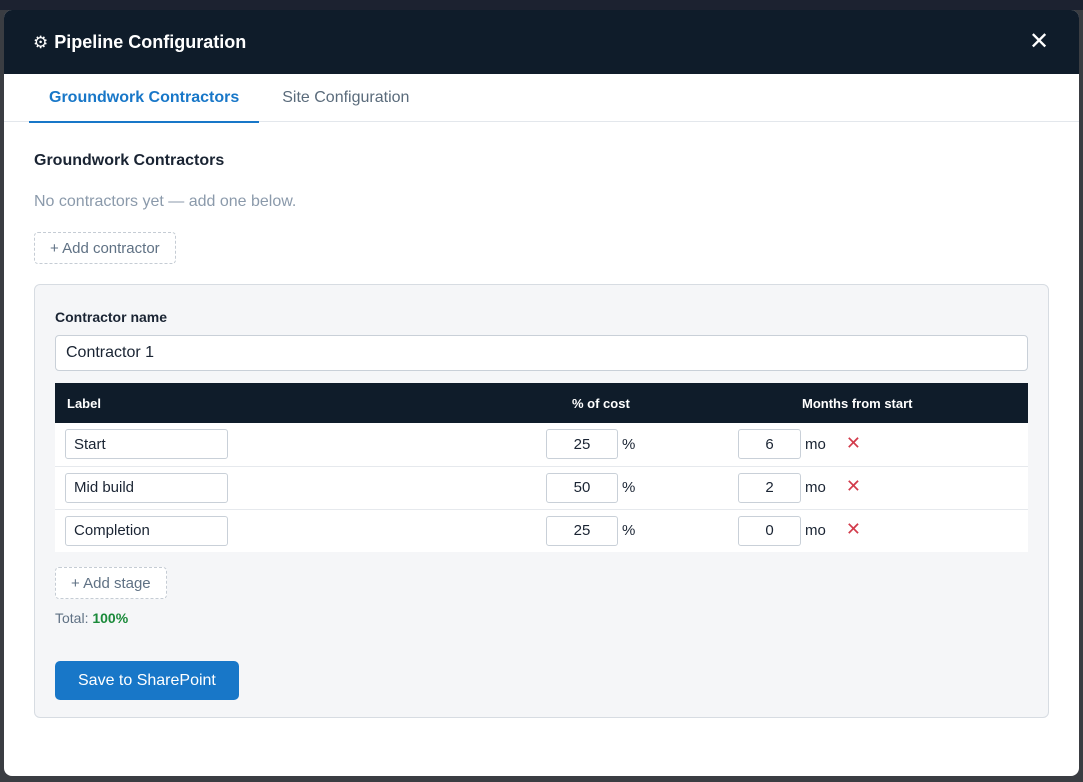  I want to click on stages-header-row: Label % of cost Months from start, so click(541, 403).